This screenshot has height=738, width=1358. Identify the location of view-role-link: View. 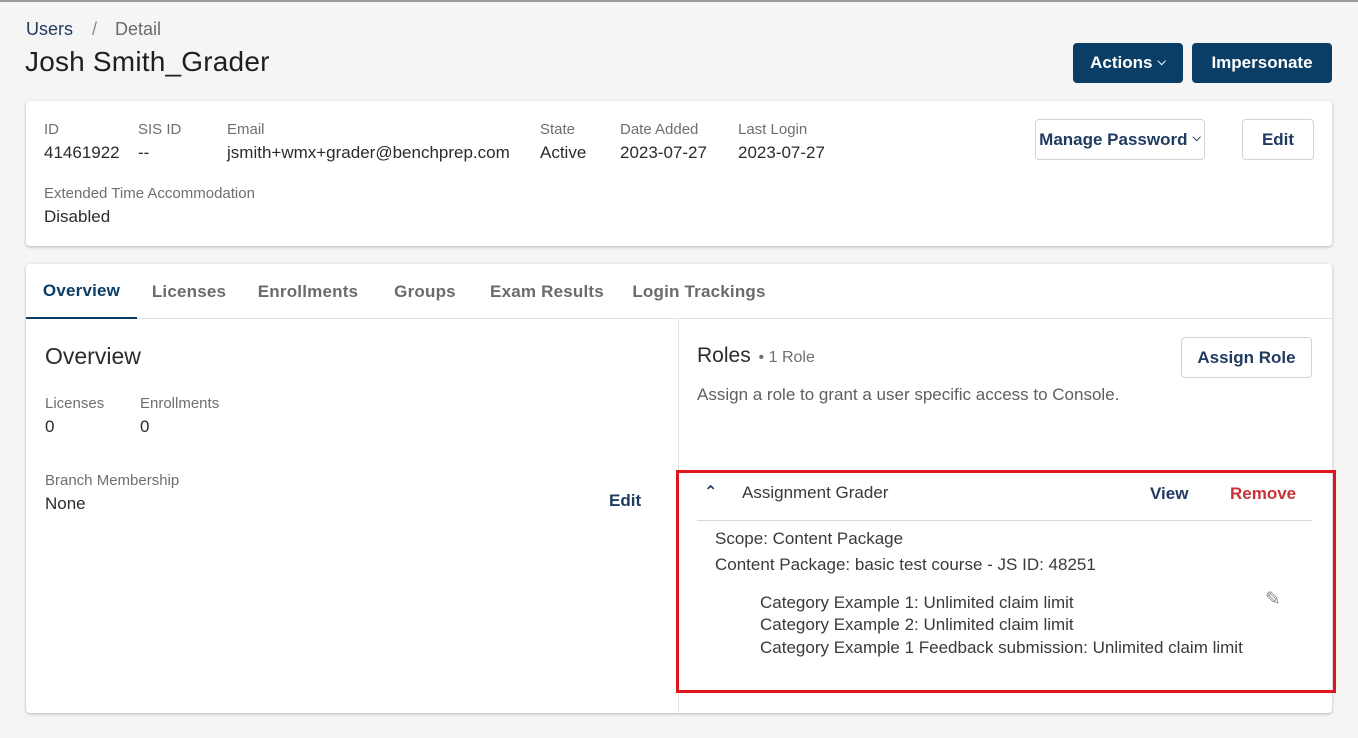
(1169, 494).